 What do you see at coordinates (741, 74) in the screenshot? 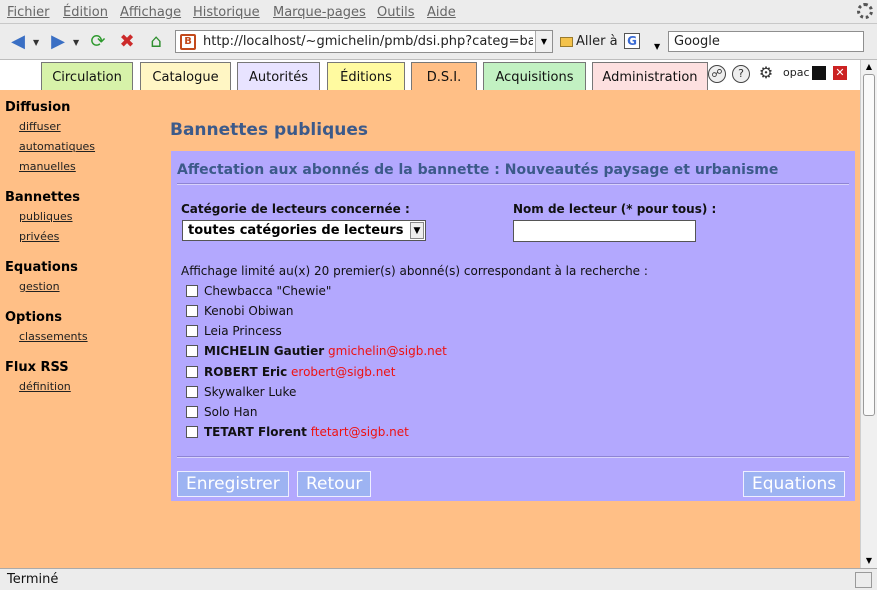
I see `help-icon: ?` at bounding box center [741, 74].